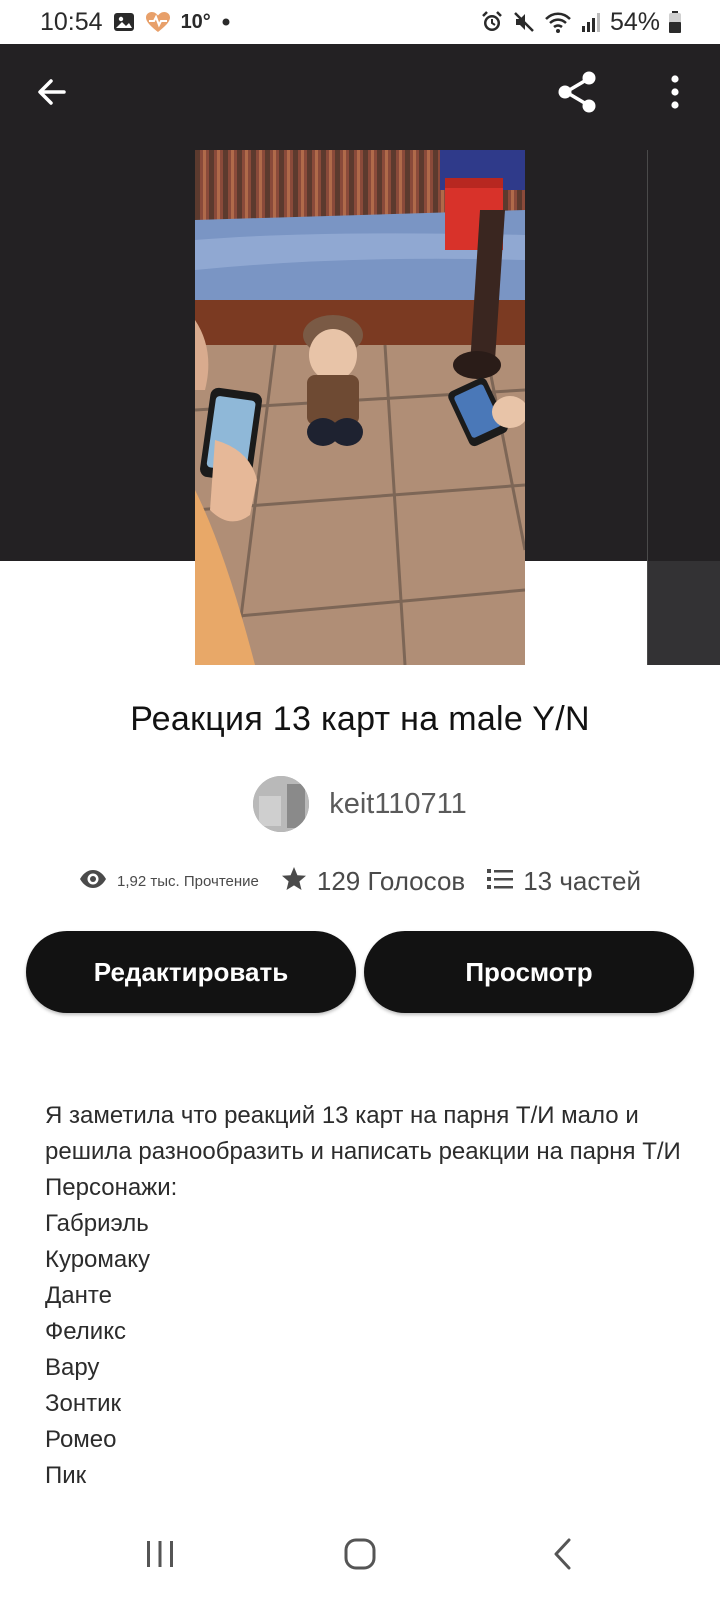 The width and height of the screenshot is (720, 1600). Describe the element at coordinates (524, 22) in the screenshot. I see `mute-icon` at that location.